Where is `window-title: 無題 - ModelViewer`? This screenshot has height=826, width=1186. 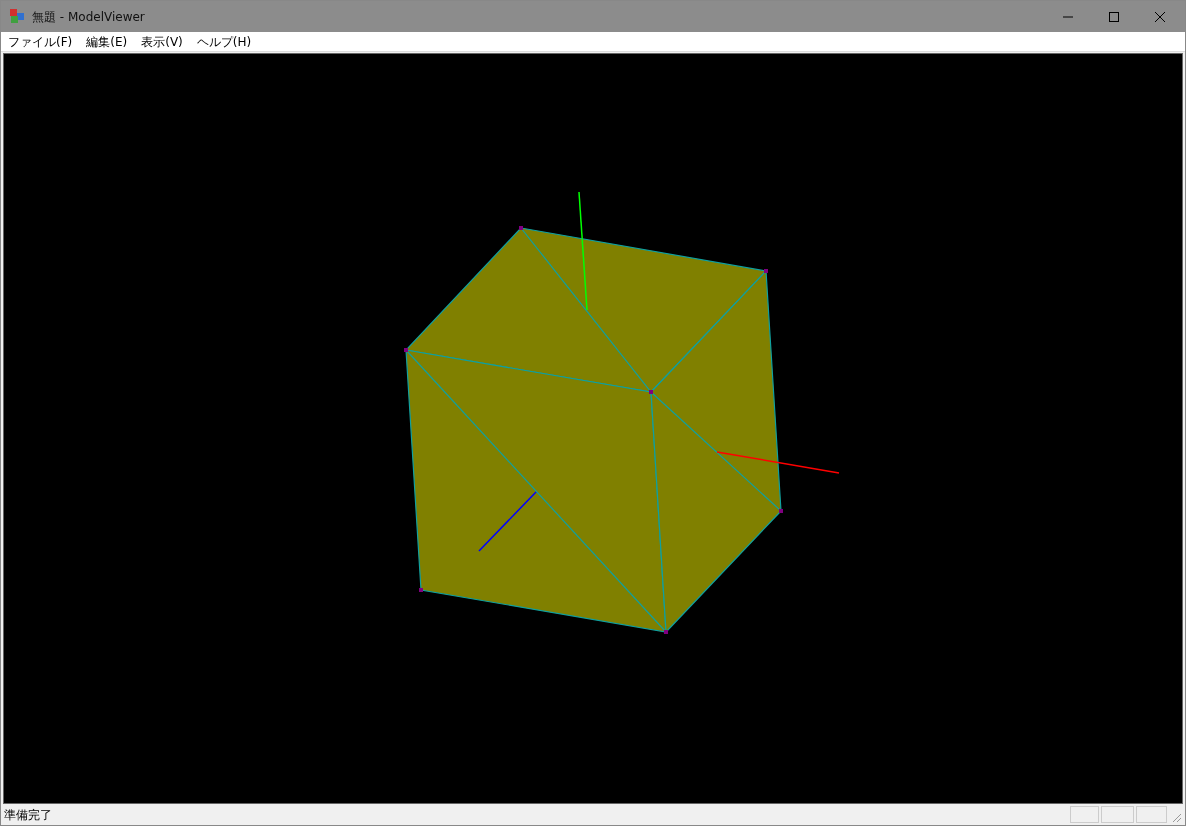 window-title: 無題 - ModelViewer is located at coordinates (88, 17).